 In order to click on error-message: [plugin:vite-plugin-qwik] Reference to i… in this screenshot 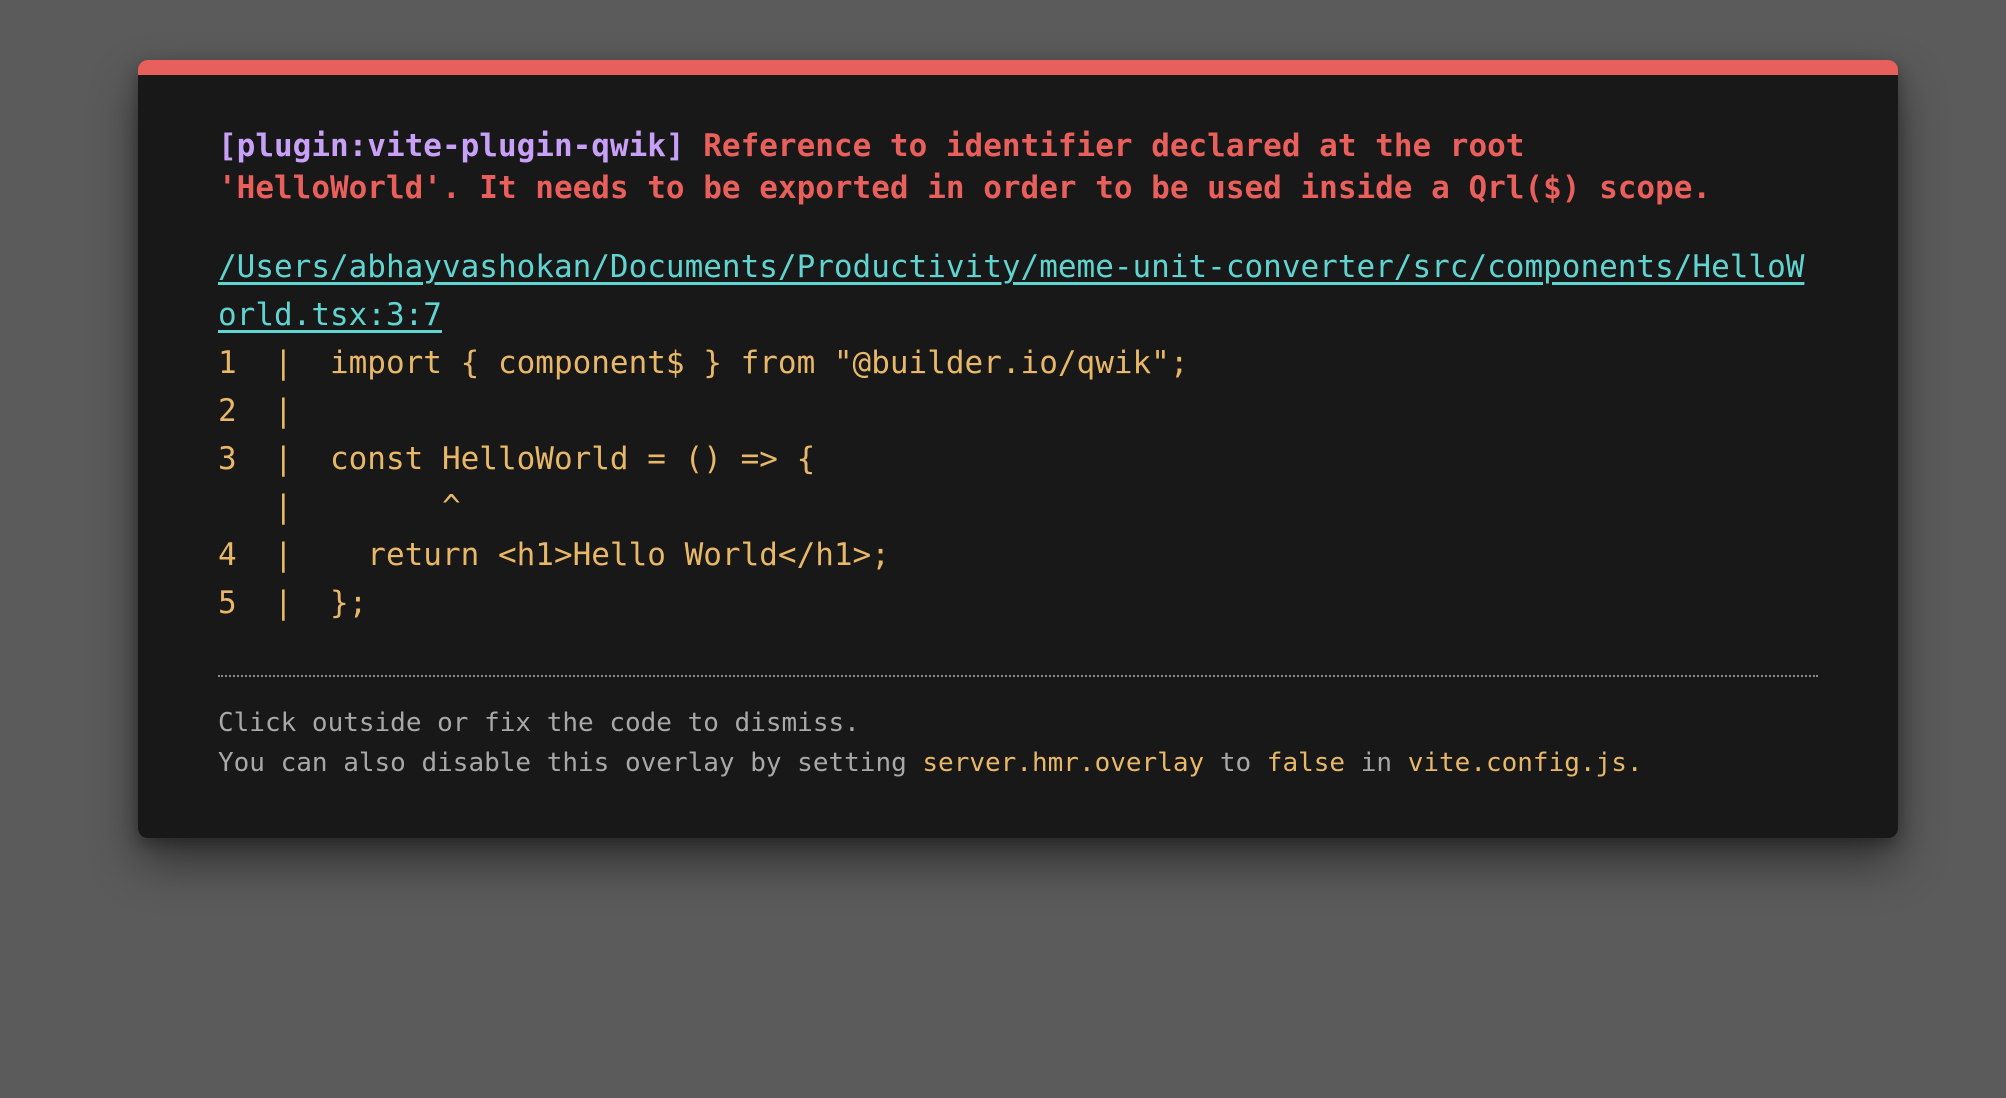, I will do `click(1018, 167)`.